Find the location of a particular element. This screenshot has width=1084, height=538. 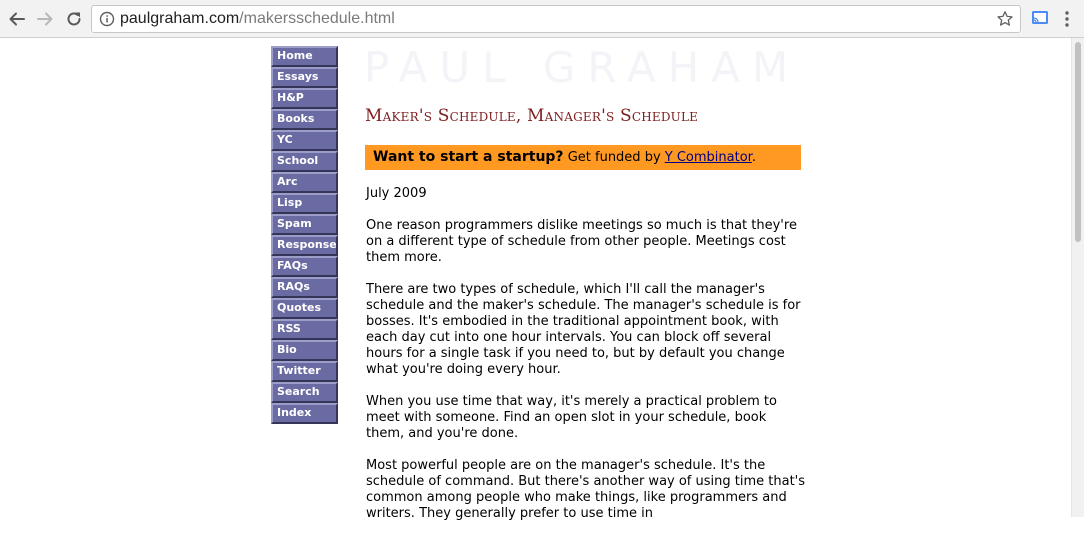

essay-date: July 2009 is located at coordinates (396, 193).